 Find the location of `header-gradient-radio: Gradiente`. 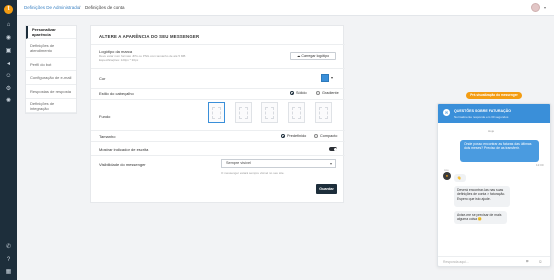

header-gradient-radio: Gradiente is located at coordinates (327, 93).